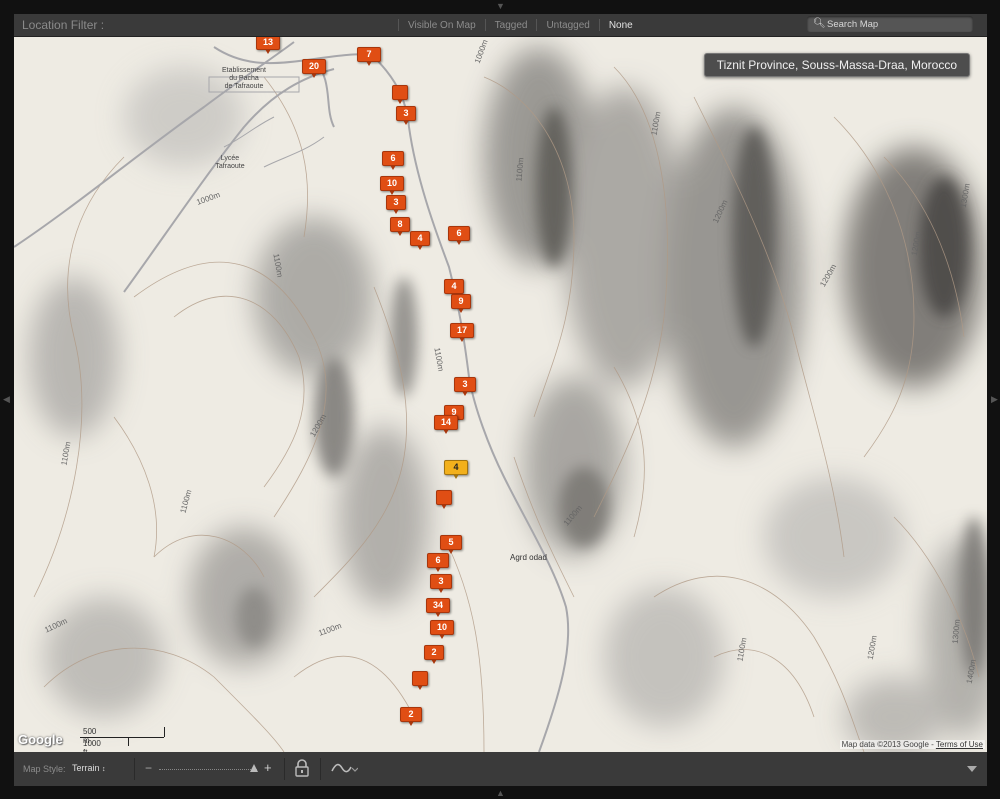 The image size is (1000, 799). Describe the element at coordinates (268, 767) in the screenshot. I see `zoom-in-icon: +` at that location.